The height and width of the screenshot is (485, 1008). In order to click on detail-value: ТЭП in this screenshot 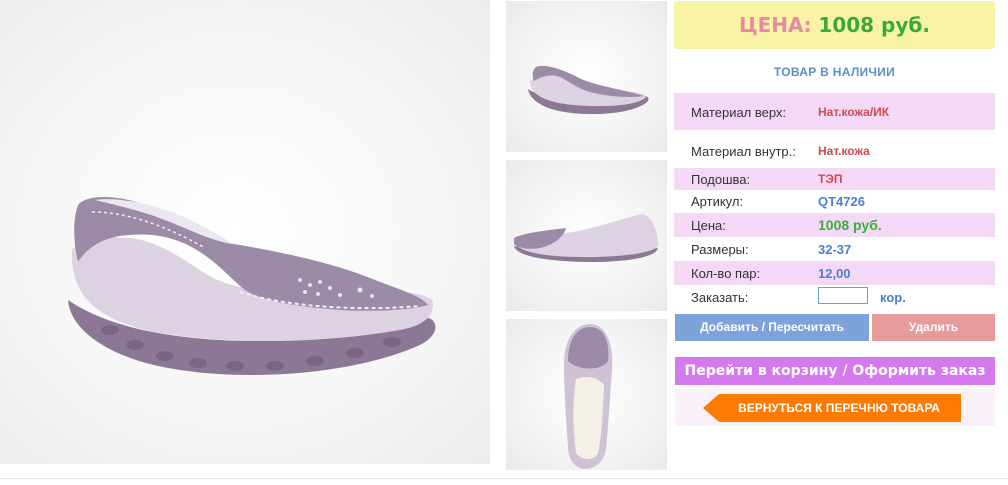, I will do `click(830, 179)`.